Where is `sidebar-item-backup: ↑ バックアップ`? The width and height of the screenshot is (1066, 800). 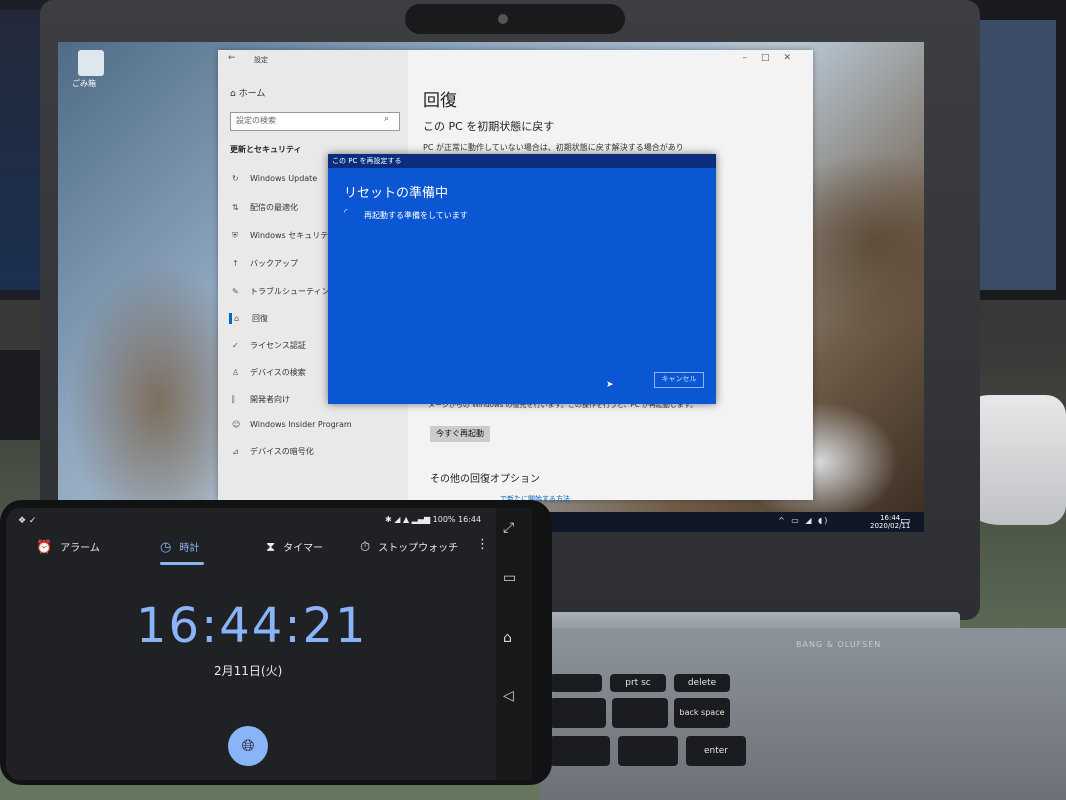
sidebar-item-backup: ↑ バックアップ is located at coordinates (265, 263).